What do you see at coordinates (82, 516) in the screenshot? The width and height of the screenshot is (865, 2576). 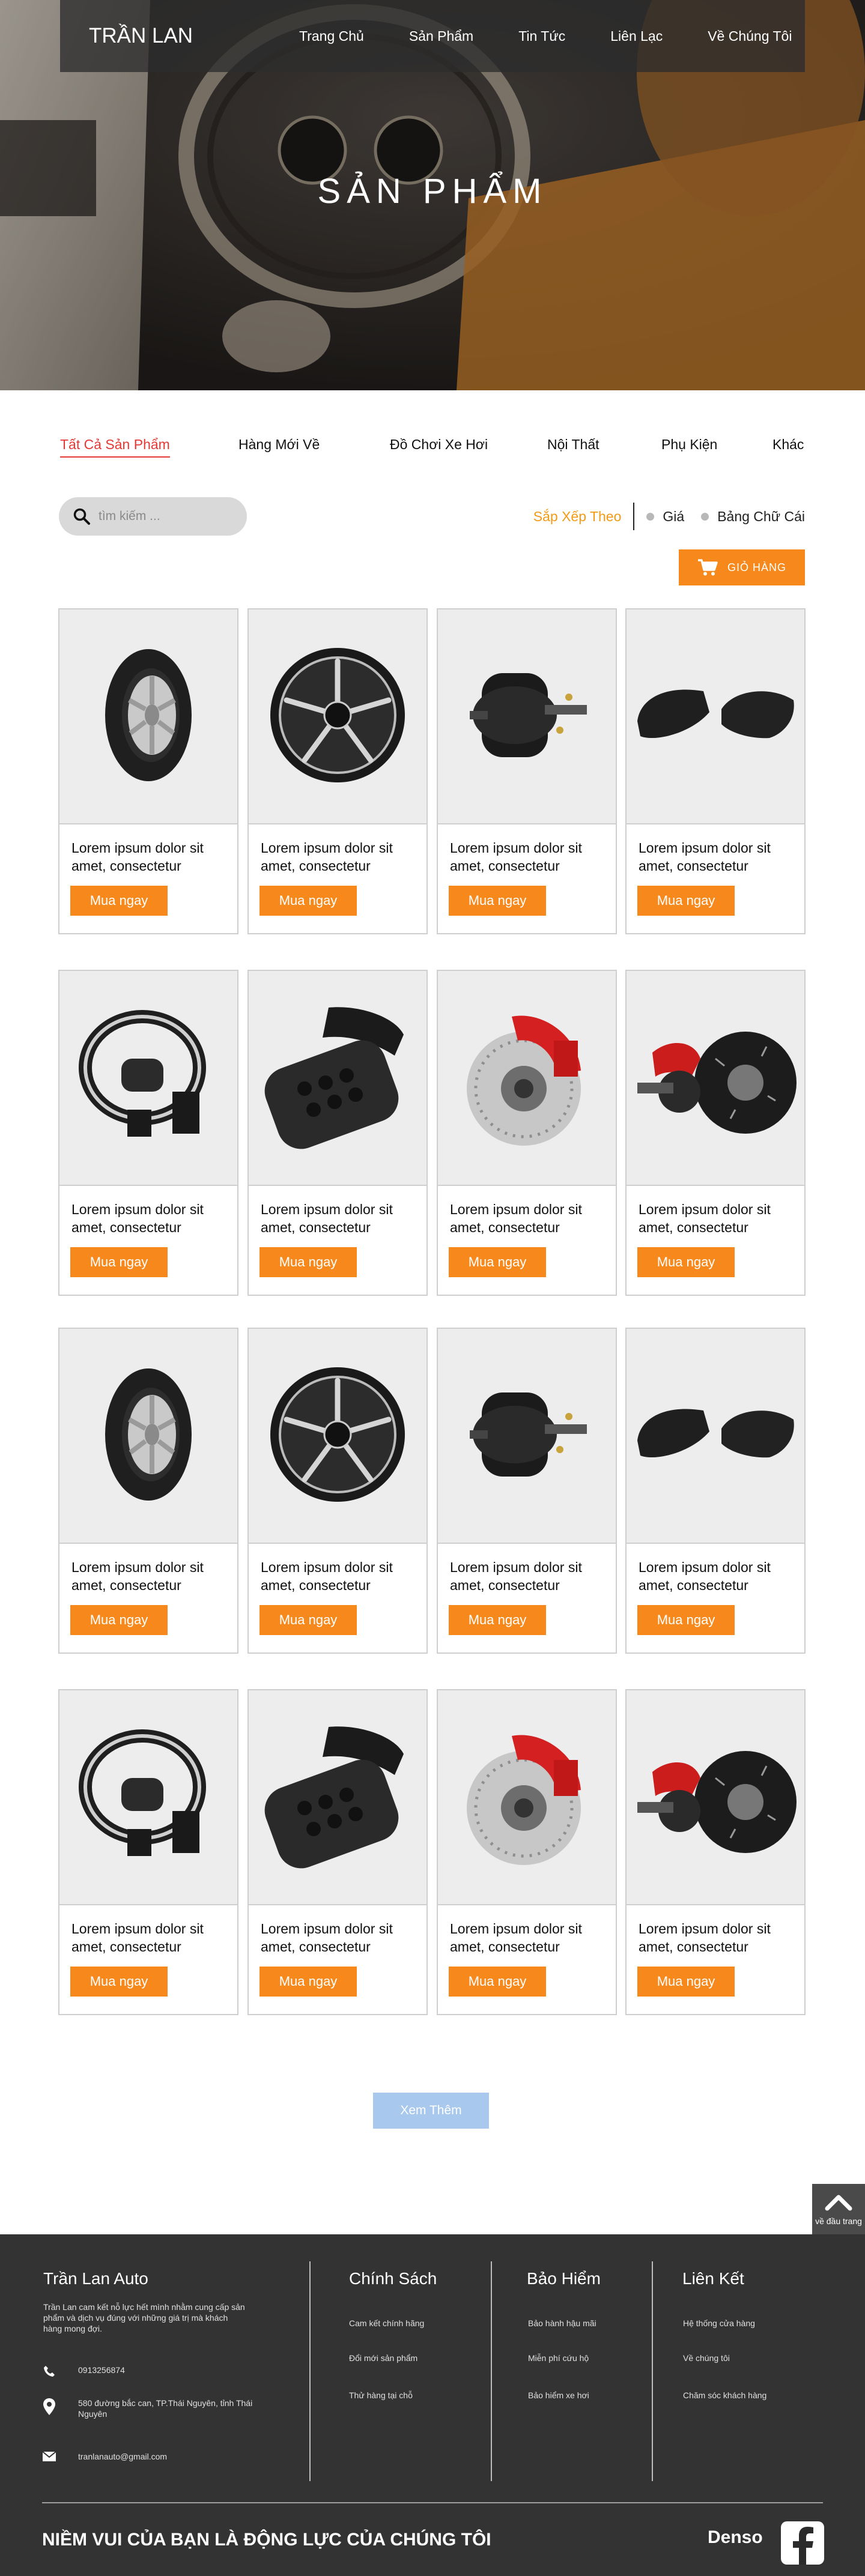 I see `search-icon` at bounding box center [82, 516].